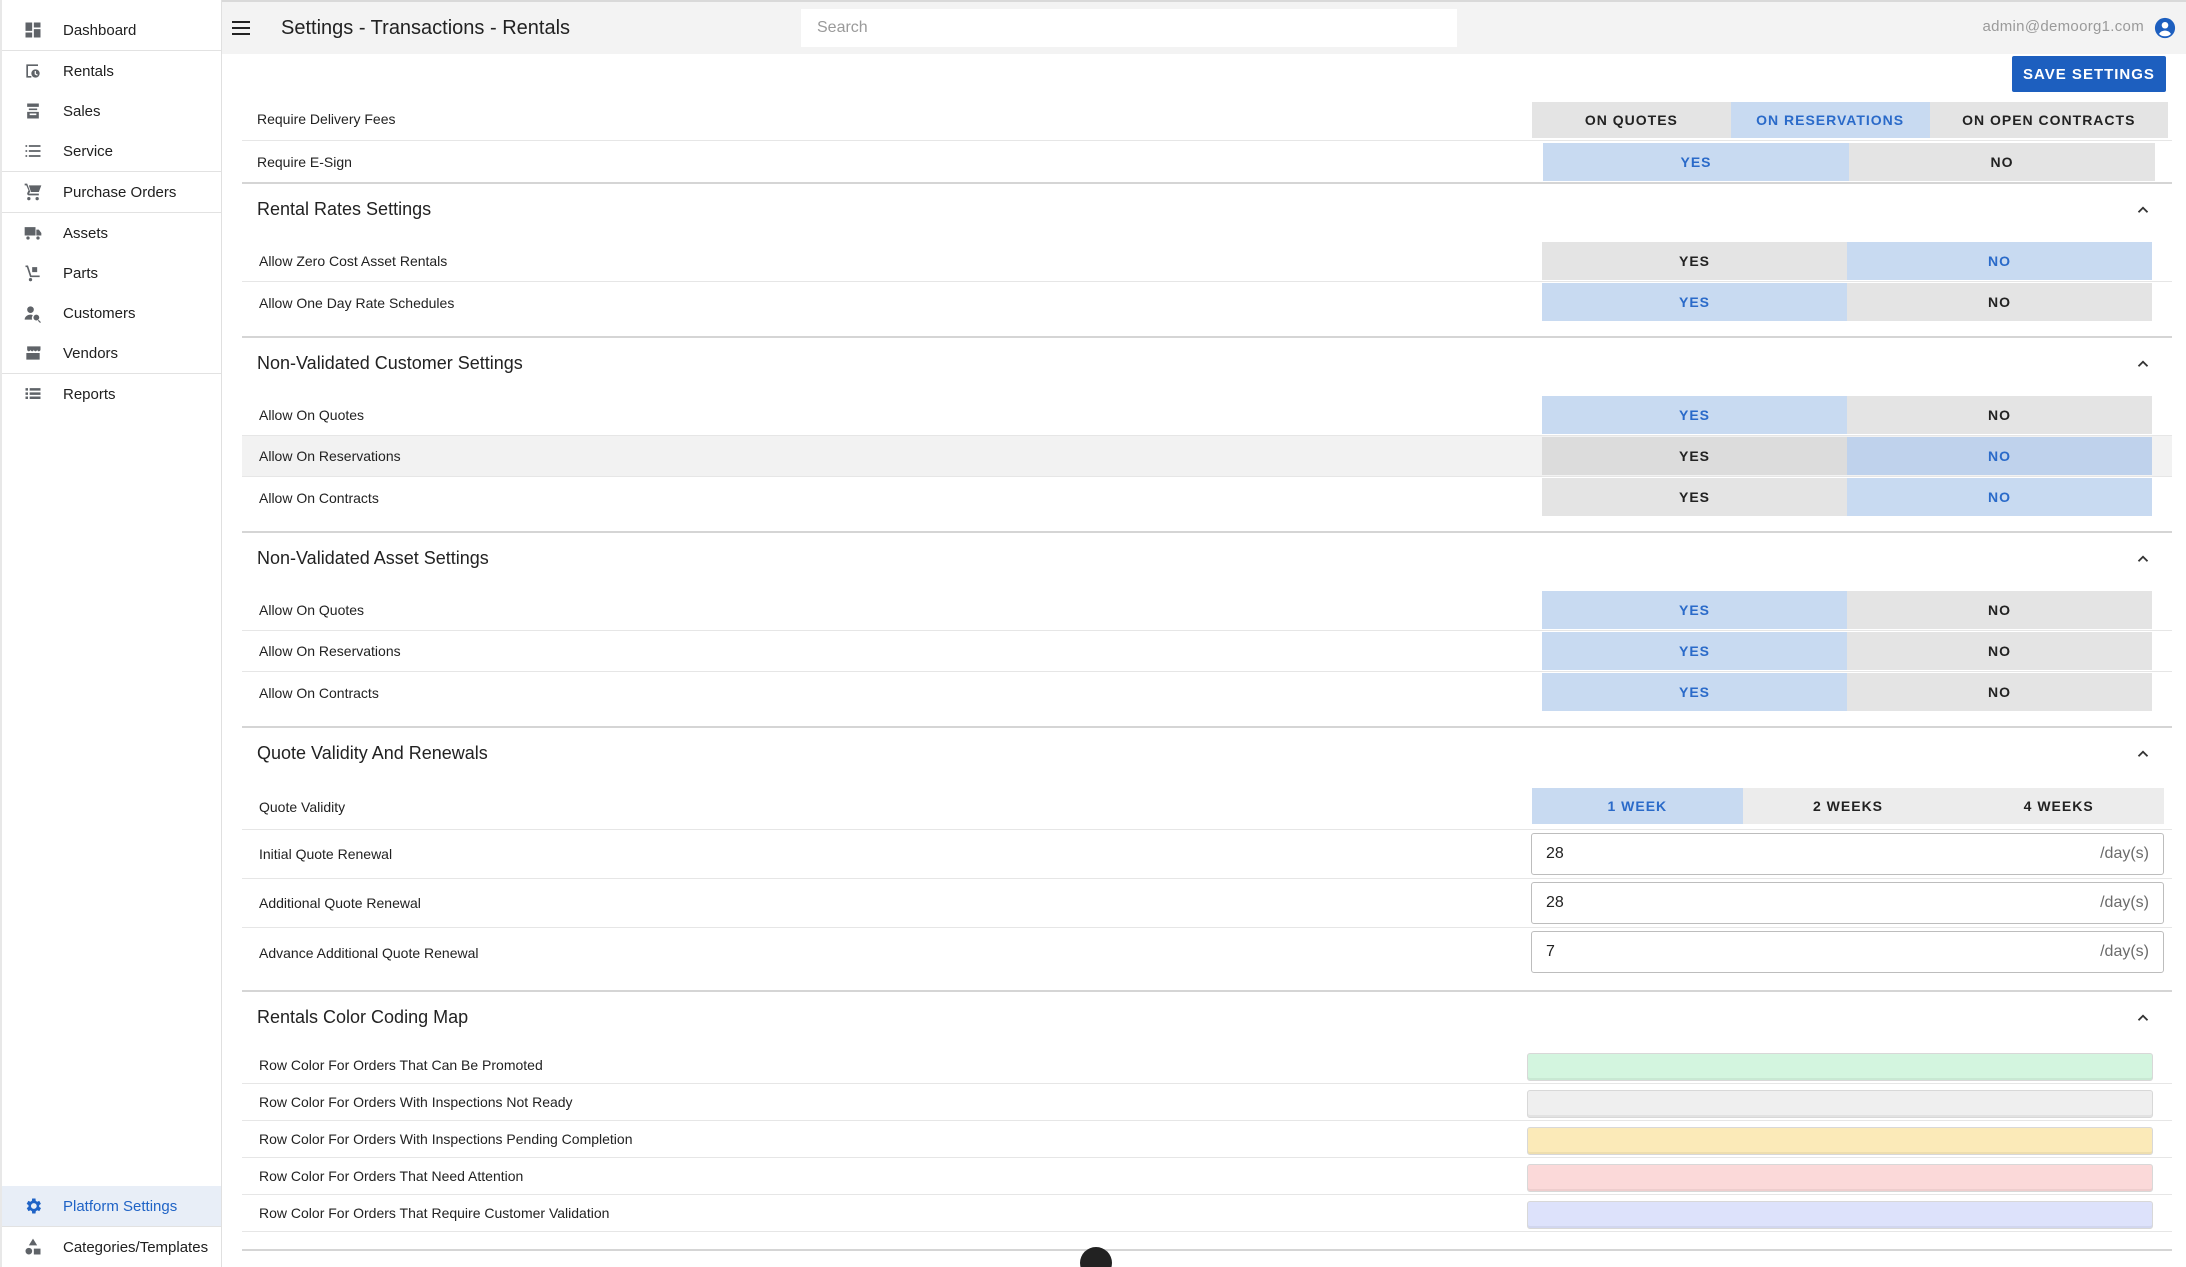  What do you see at coordinates (111, 313) in the screenshot?
I see `sidebar-item-customers: Customers` at bounding box center [111, 313].